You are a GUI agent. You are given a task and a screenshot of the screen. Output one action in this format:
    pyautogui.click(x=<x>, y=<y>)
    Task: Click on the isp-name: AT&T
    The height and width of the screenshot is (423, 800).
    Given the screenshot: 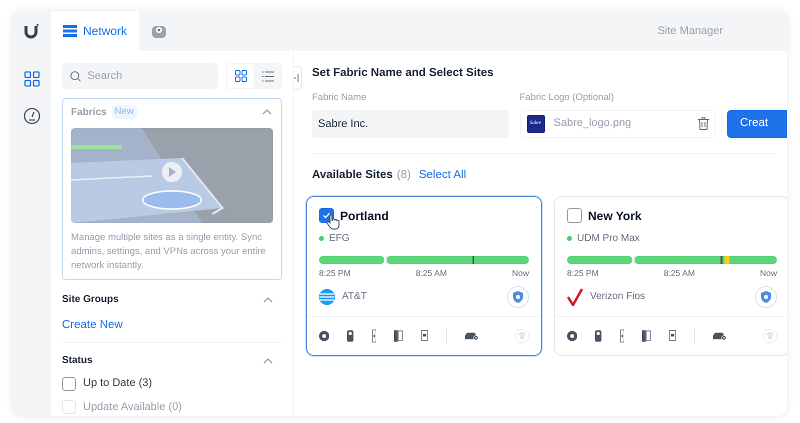 What is the action you would take?
    pyautogui.click(x=354, y=297)
    